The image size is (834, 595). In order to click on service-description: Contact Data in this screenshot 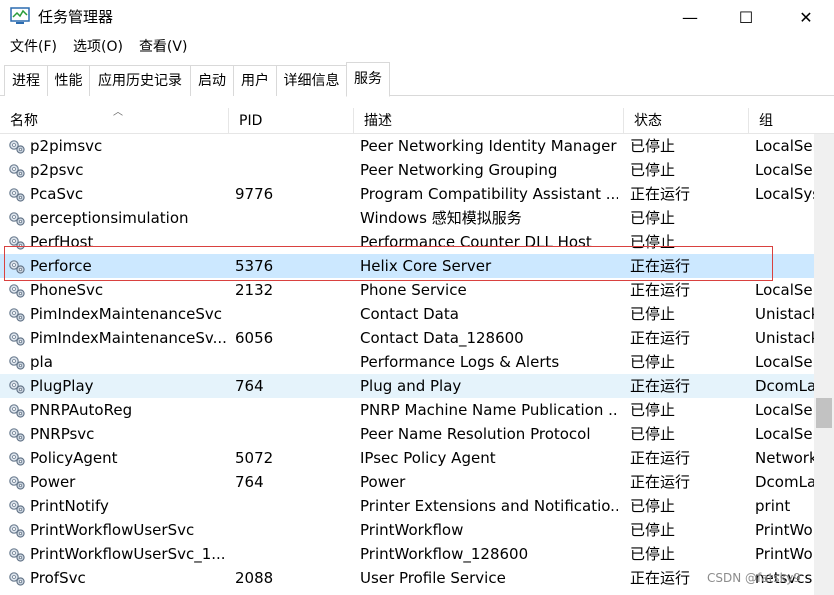, I will do `click(409, 314)`.